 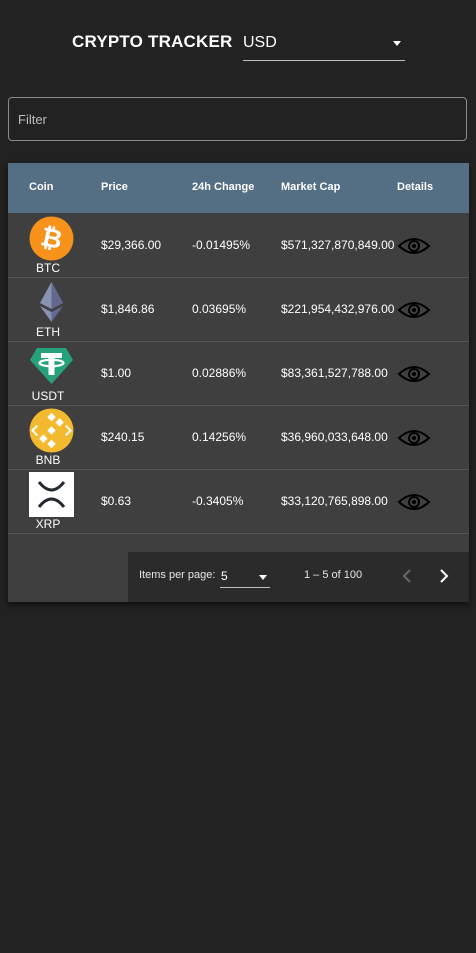 What do you see at coordinates (123, 437) in the screenshot?
I see `coin-price: $240.15` at bounding box center [123, 437].